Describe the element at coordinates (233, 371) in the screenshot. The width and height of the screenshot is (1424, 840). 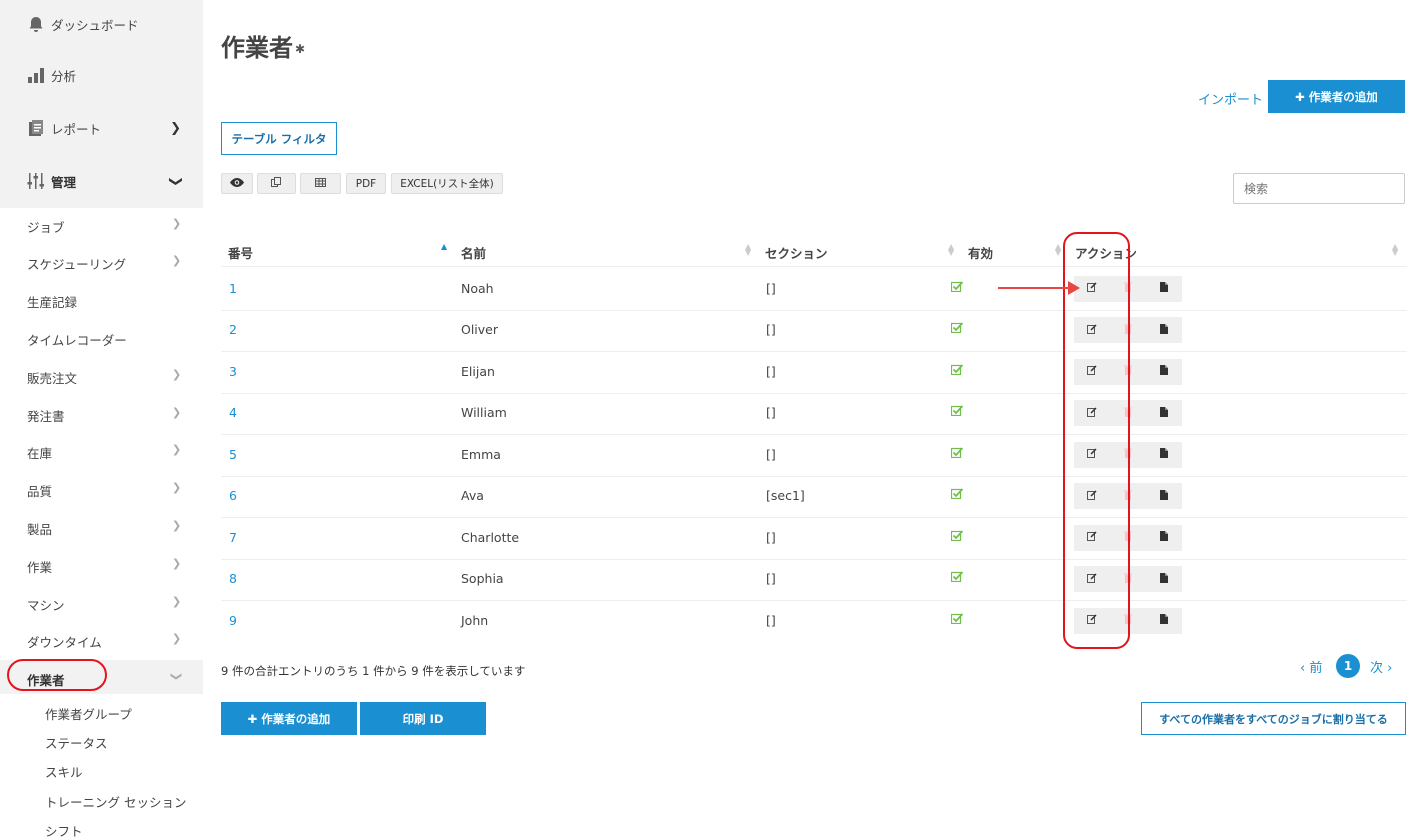
I see `row-id-link: 3` at that location.